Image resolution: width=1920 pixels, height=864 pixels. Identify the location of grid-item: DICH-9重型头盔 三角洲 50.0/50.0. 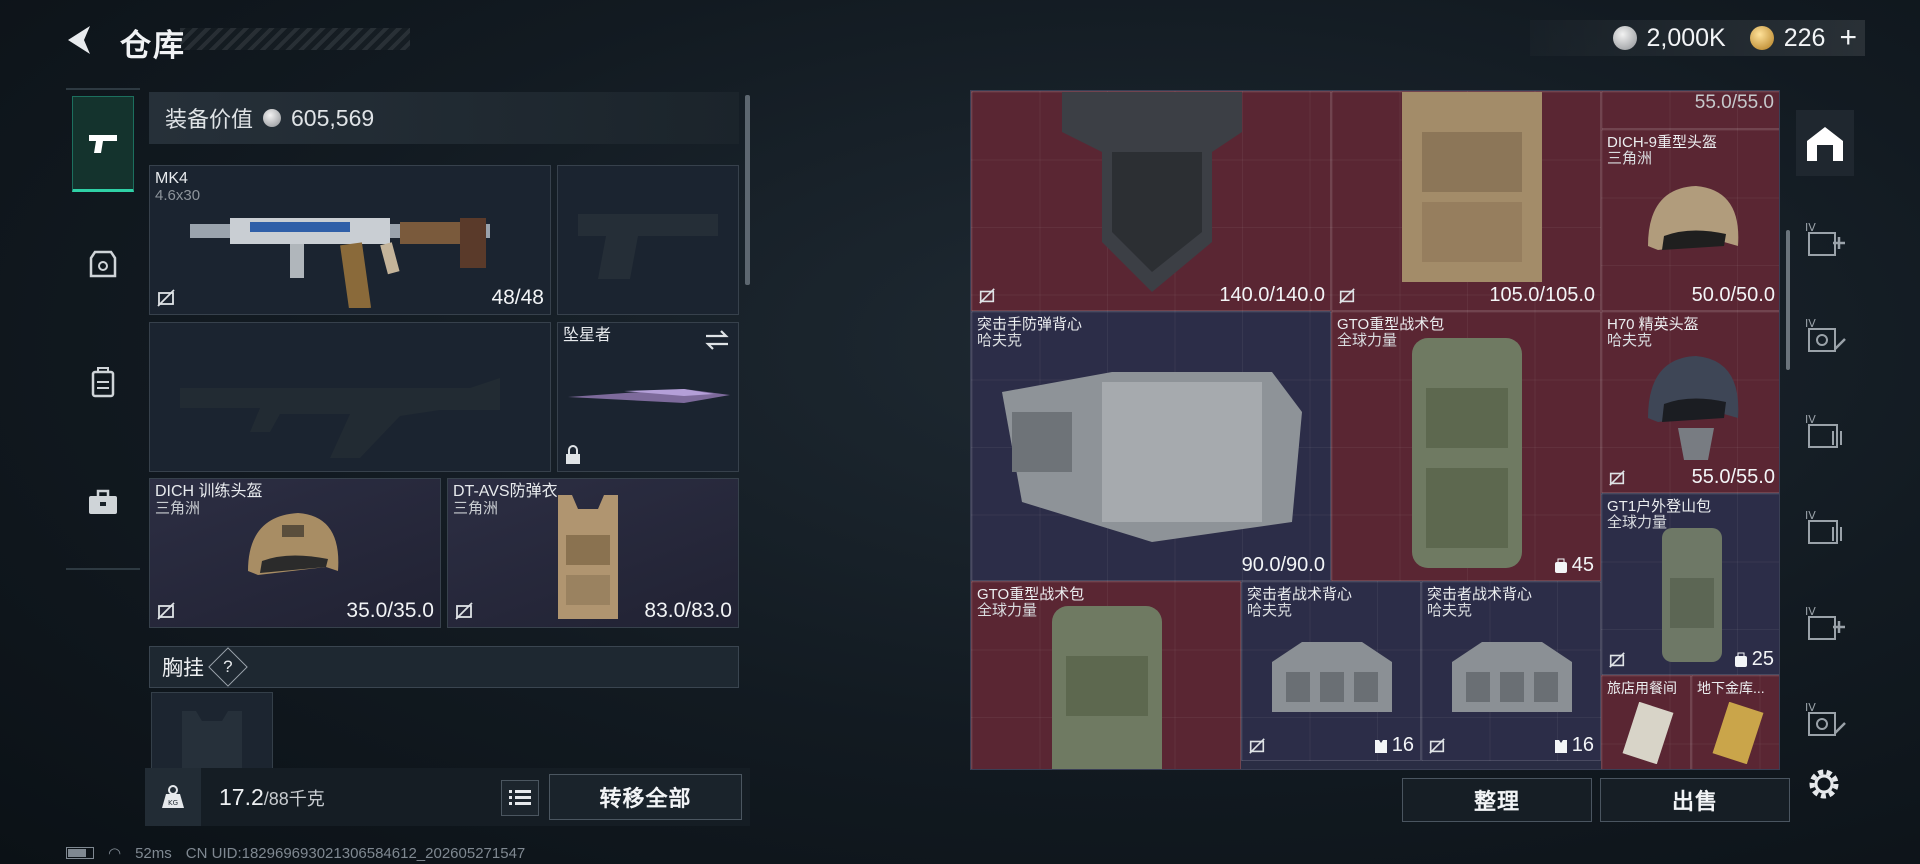
(1690, 220).